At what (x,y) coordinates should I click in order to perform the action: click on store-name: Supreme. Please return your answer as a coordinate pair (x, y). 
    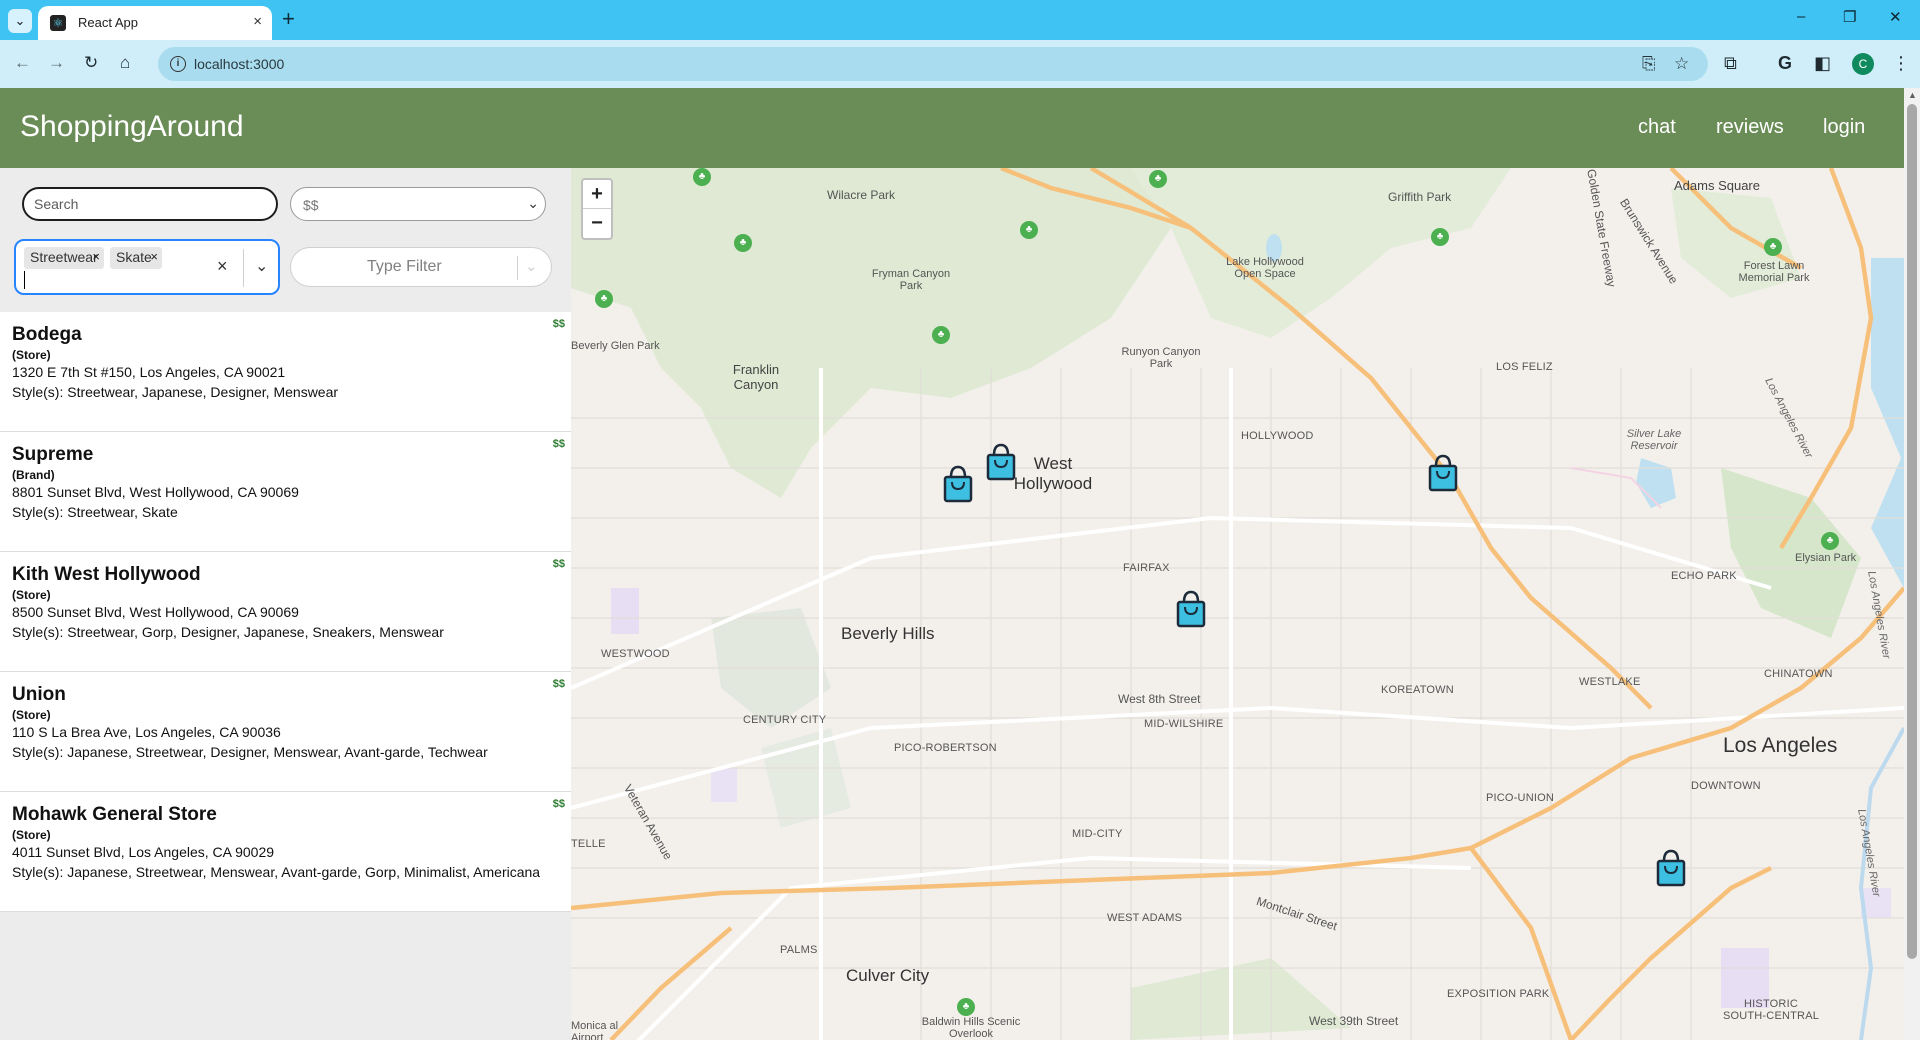
    Looking at the image, I should click on (52, 455).